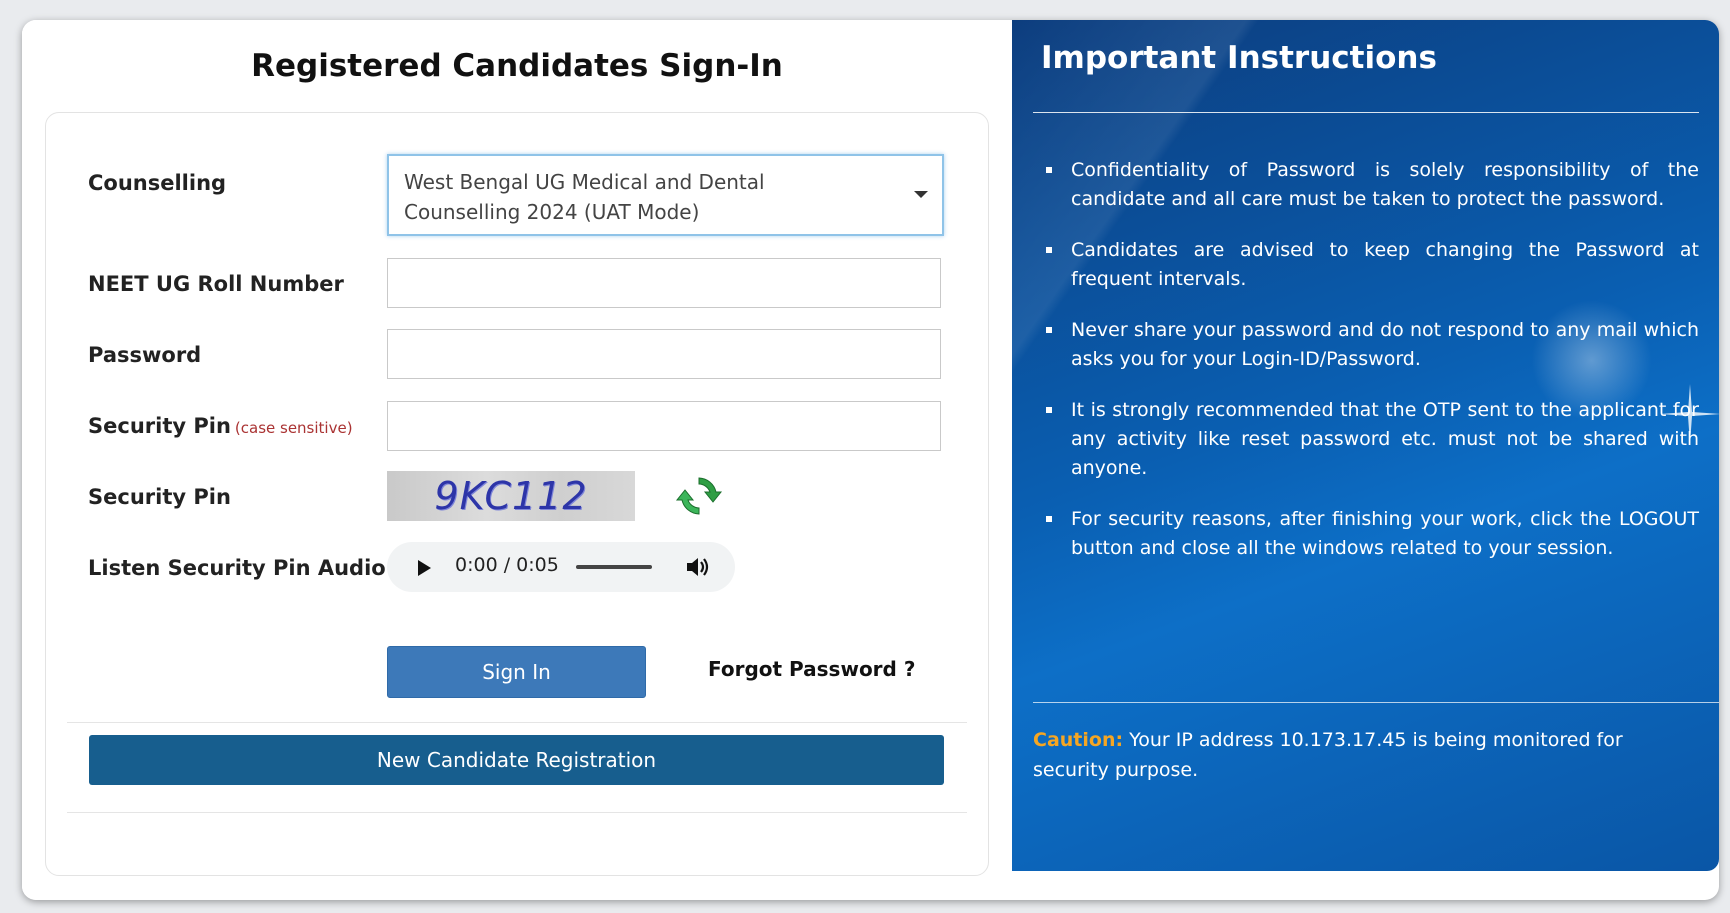 This screenshot has height=913, width=1730. I want to click on security-pin-input, so click(664, 426).